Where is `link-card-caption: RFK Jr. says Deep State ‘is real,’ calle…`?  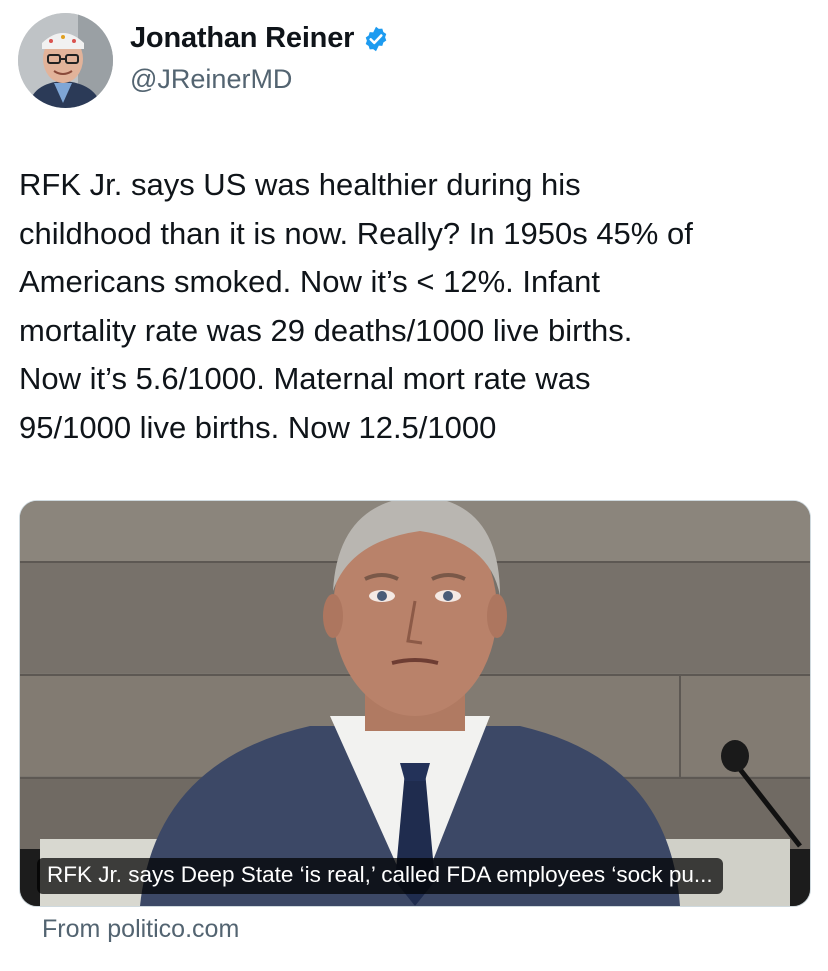
link-card-caption: RFK Jr. says Deep State ‘is real,’ calle… is located at coordinates (380, 876).